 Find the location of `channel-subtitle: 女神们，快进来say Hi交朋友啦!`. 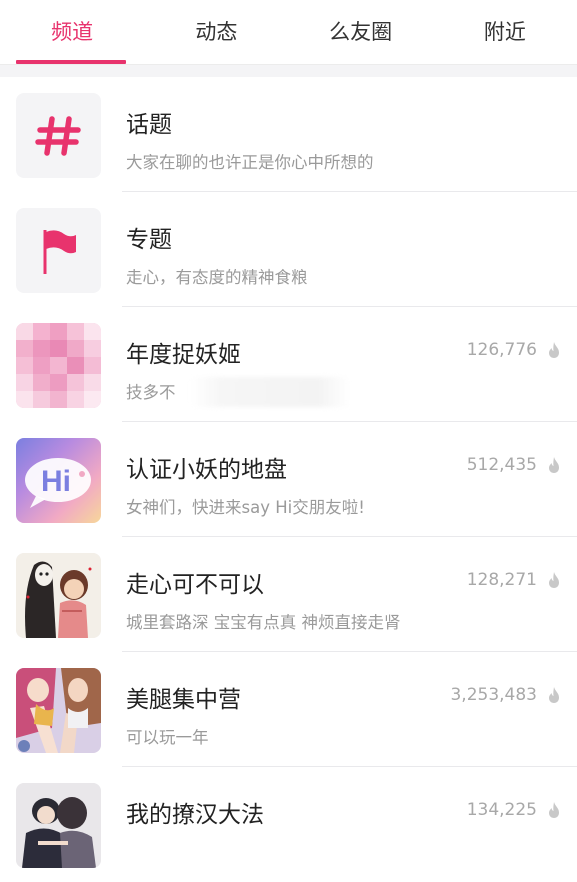

channel-subtitle: 女神们，快进来say Hi交朋友啦! is located at coordinates (245, 507).